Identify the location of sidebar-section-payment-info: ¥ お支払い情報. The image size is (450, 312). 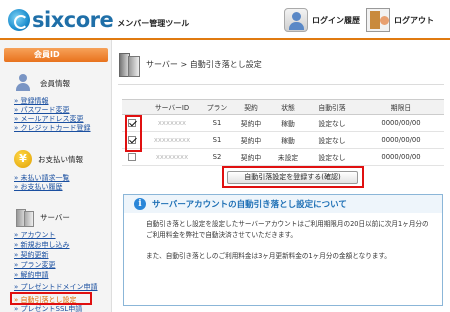
(48, 159).